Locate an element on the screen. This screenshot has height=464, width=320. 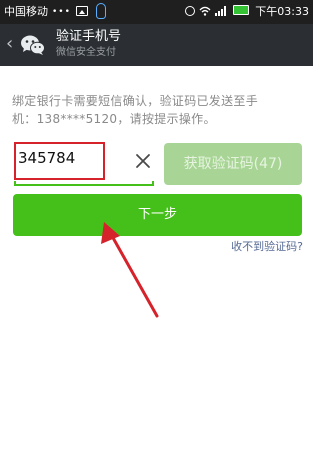
close-icon is located at coordinates (143, 161).